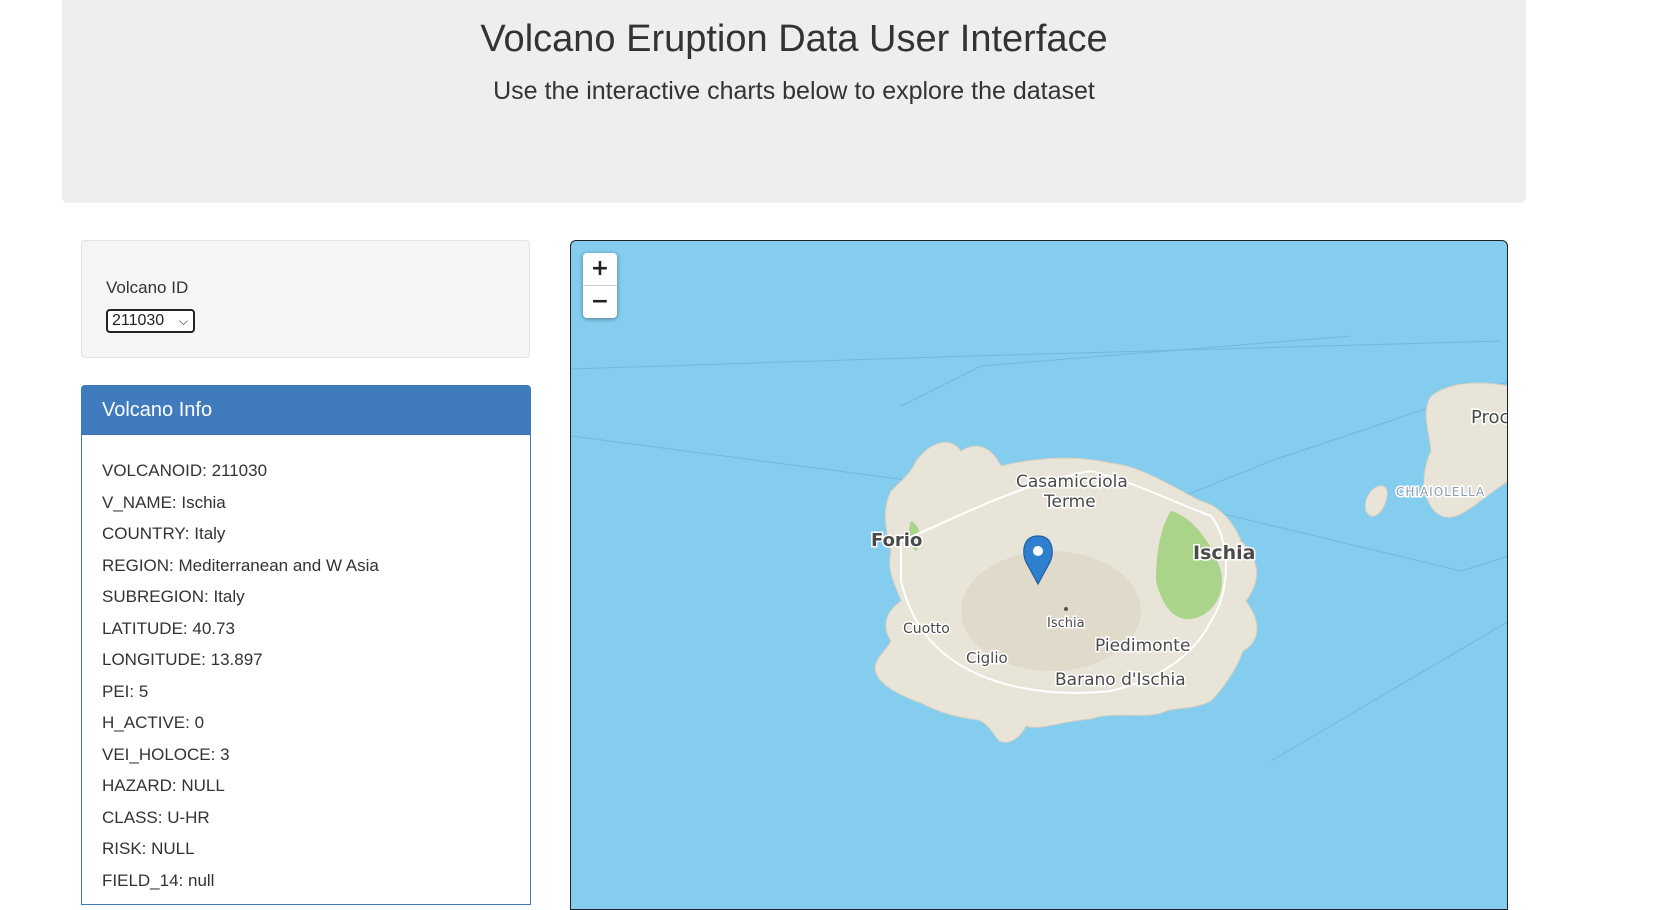 This screenshot has height=910, width=1673. I want to click on zoom-in-button: +, so click(600, 269).